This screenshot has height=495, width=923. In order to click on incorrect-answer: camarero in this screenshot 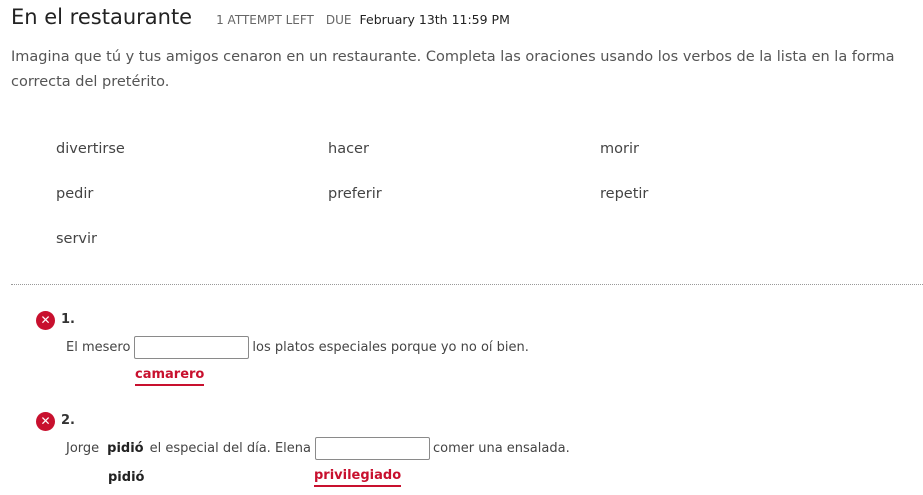, I will do `click(170, 376)`.